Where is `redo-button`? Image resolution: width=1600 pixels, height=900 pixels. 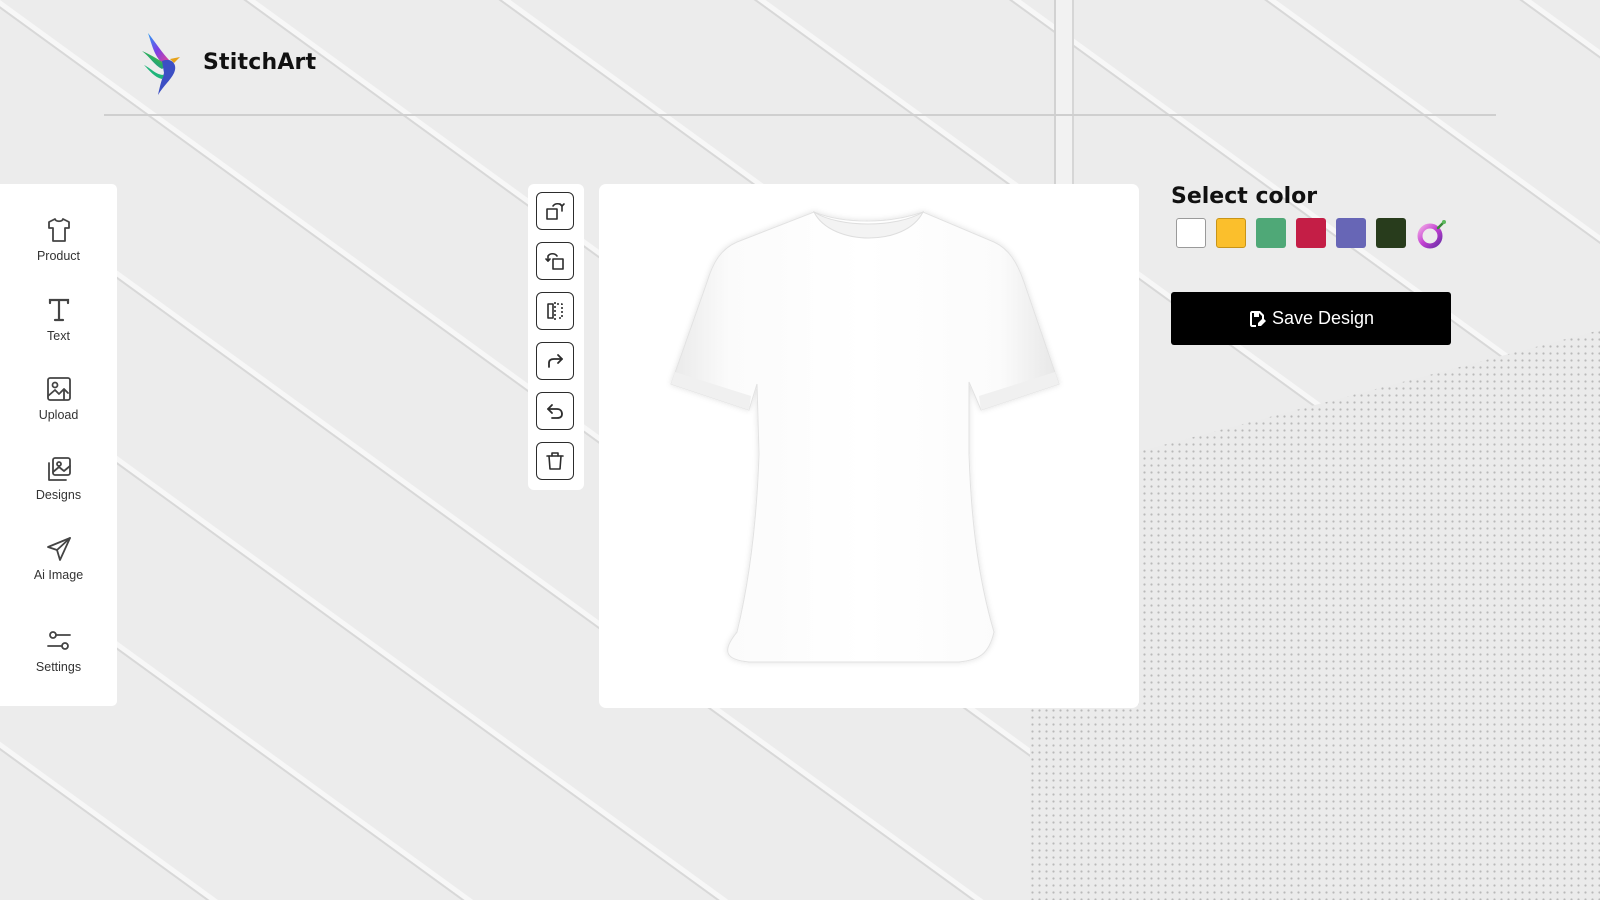 redo-button is located at coordinates (555, 361).